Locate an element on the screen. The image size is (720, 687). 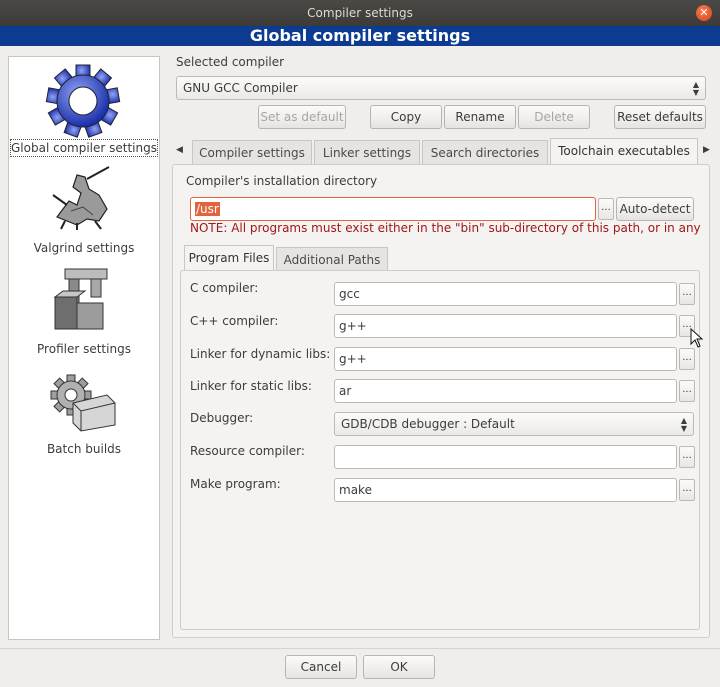
tab-search-directories: Search directories is located at coordinates (485, 152).